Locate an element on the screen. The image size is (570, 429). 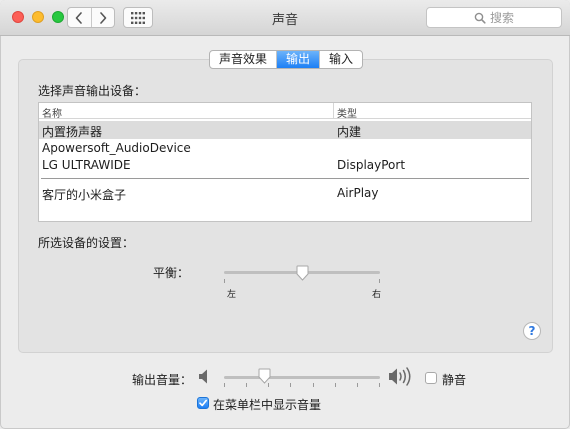
tab-bar: 声音效果 输出 输入 is located at coordinates (286, 59).